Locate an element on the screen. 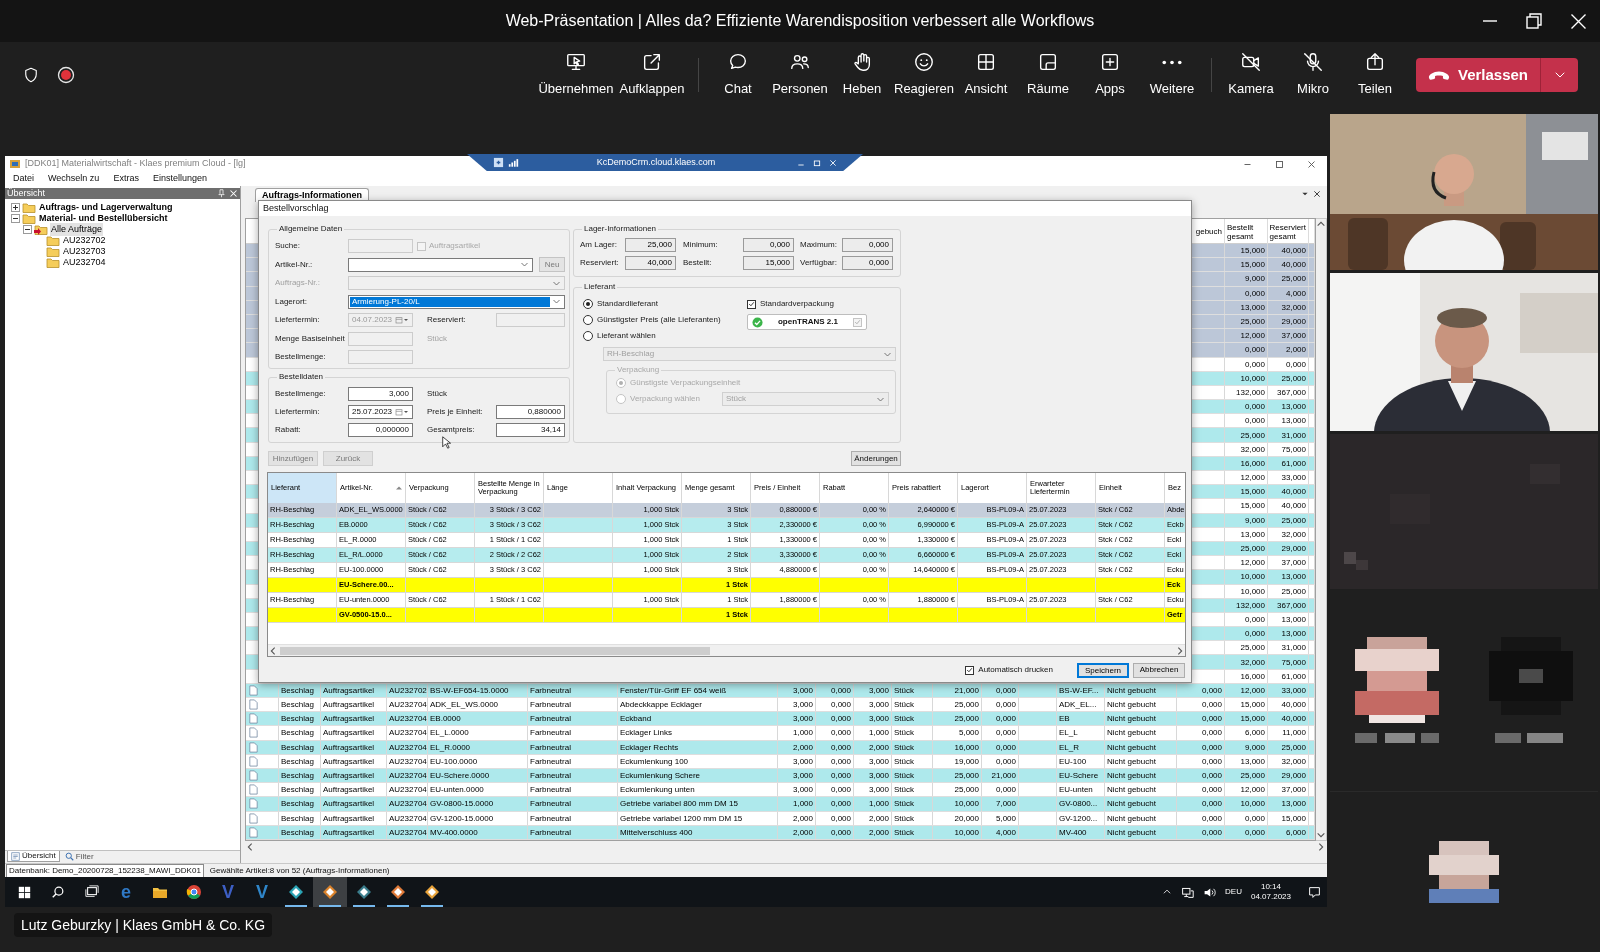  menu-item: Datei is located at coordinates (23, 179).